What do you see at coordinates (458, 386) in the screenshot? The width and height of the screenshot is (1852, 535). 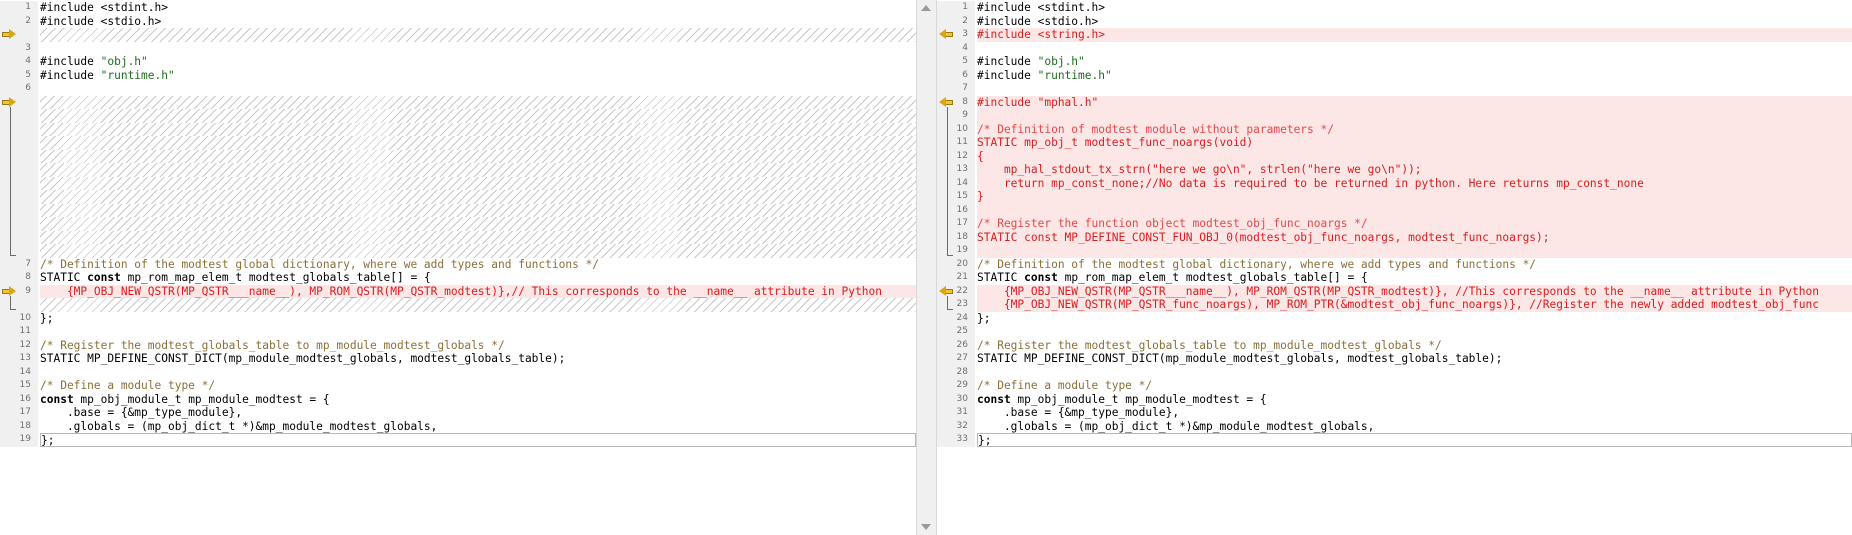 I see `code-line: 15 /* Define a module type */` at bounding box center [458, 386].